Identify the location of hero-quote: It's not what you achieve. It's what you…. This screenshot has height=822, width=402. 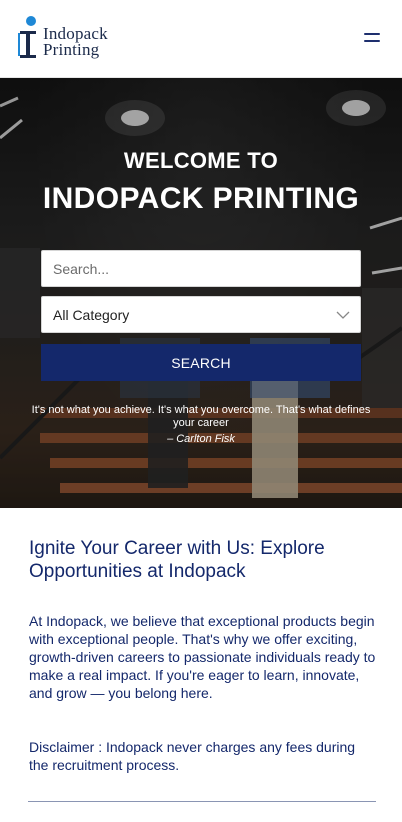
(201, 416).